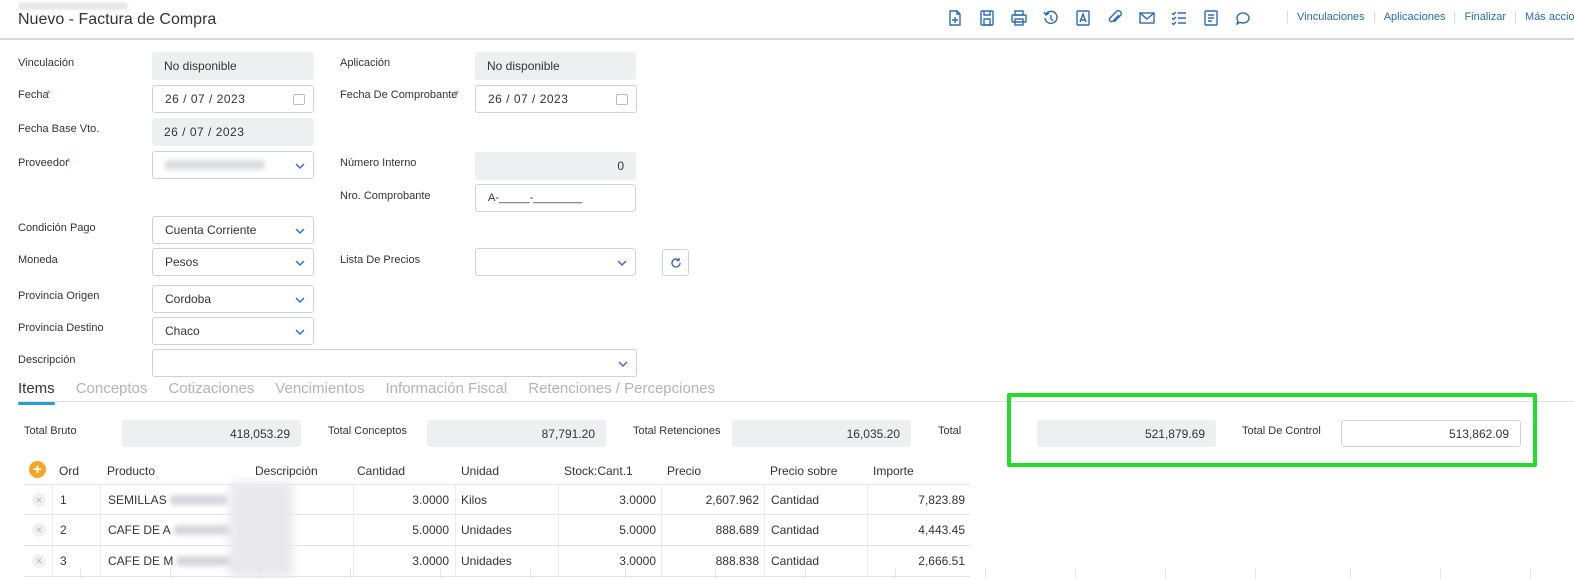 This screenshot has height=579, width=1574. Describe the element at coordinates (131, 471) in the screenshot. I see `col-producto: Producto` at that location.